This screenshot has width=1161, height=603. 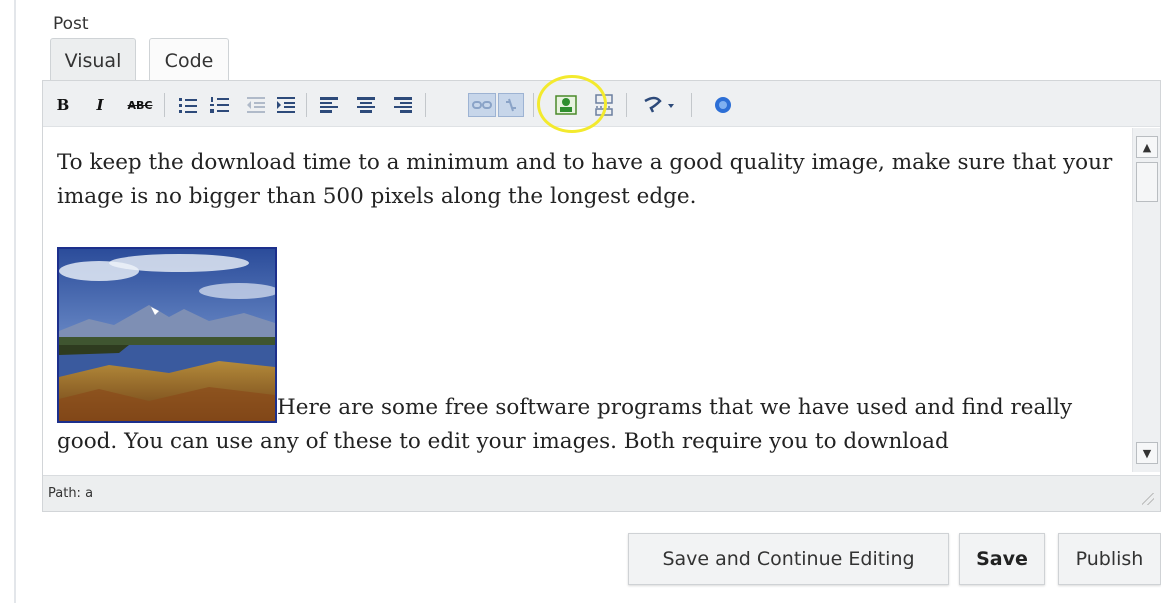 I want to click on align-left-icon, so click(x=329, y=105).